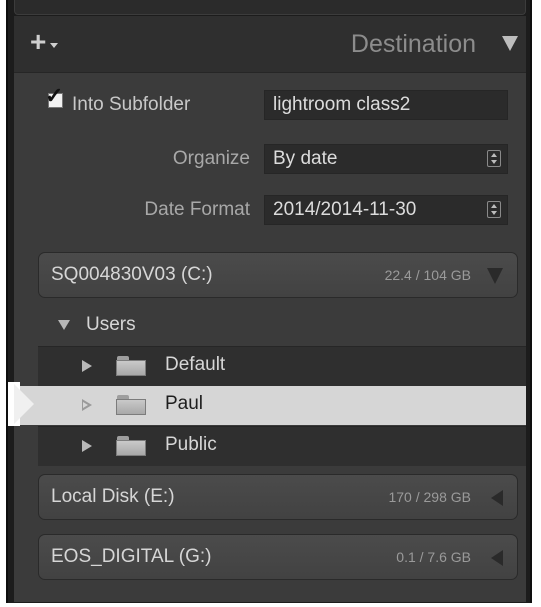  Describe the element at coordinates (433, 557) in the screenshot. I see `volume-usage: 0.1 / 7.6 GB` at that location.